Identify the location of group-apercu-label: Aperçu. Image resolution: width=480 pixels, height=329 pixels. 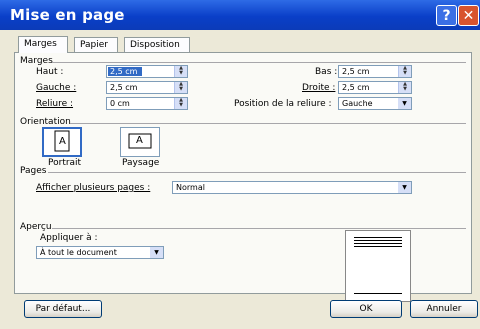
(36, 227).